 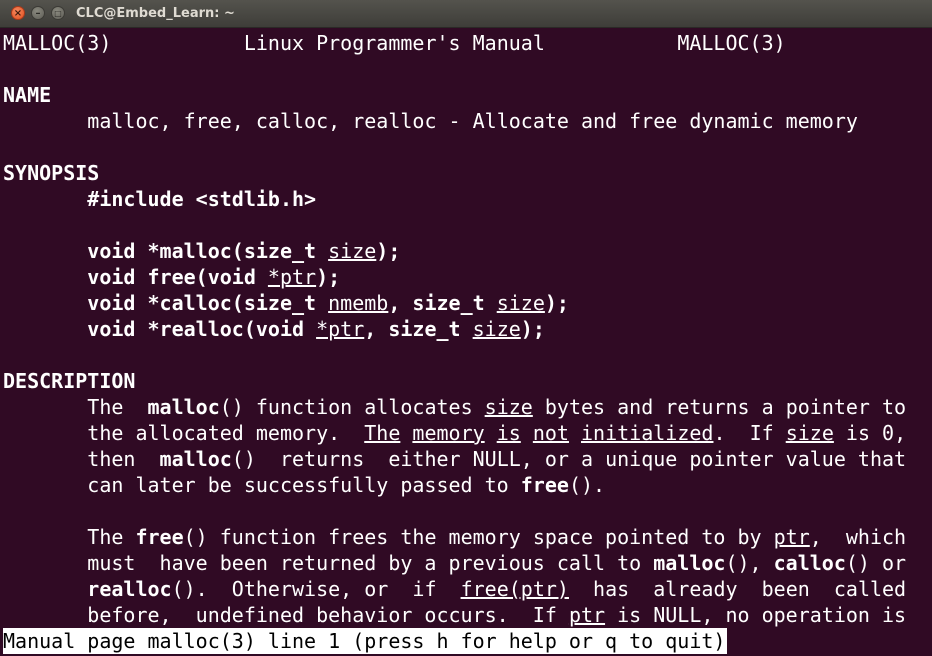 What do you see at coordinates (731, 43) in the screenshot?
I see `header-right: MALLOC(3)` at bounding box center [731, 43].